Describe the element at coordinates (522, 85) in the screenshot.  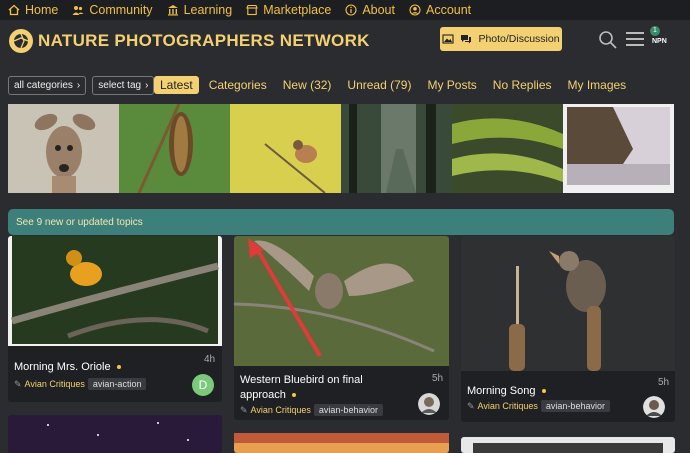
I see `tab-no-replies: No Replies` at that location.